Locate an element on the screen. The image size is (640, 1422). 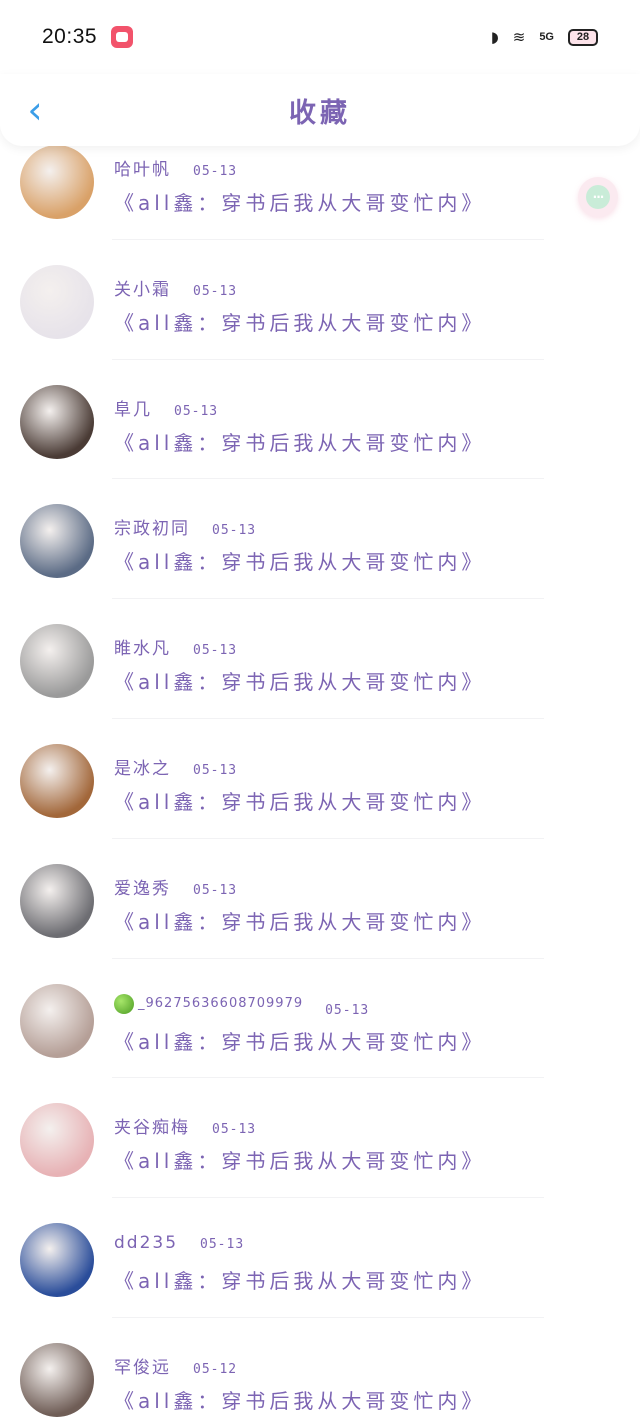
list-item: 夹谷痴梅 05-13 《all鑫：穿书后我从大哥变忙内》 is located at coordinates (320, 1138).